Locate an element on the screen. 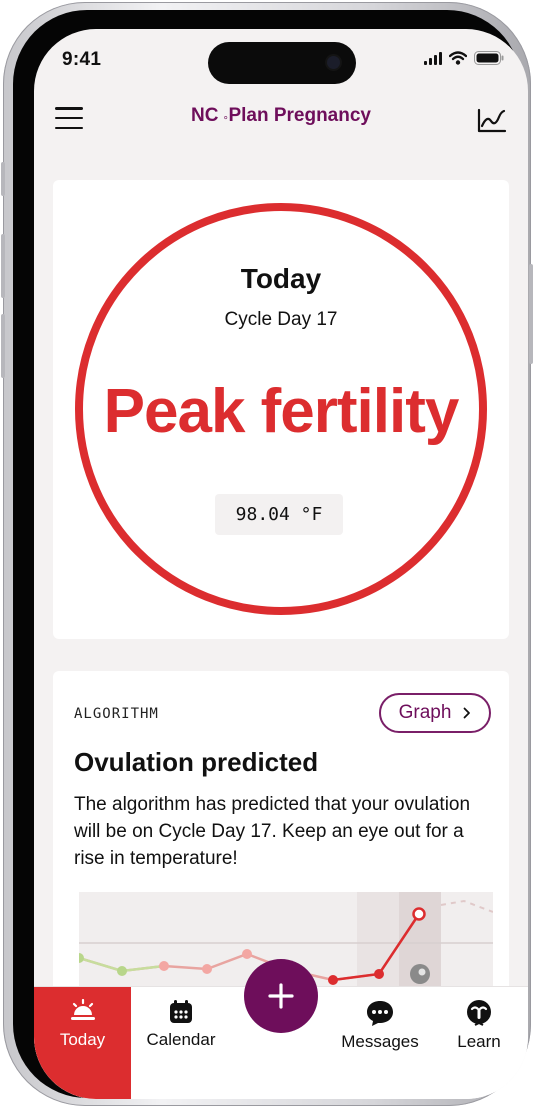 The height and width of the screenshot is (1110, 536). fertility-status: Peak fertility is located at coordinates (281, 411).